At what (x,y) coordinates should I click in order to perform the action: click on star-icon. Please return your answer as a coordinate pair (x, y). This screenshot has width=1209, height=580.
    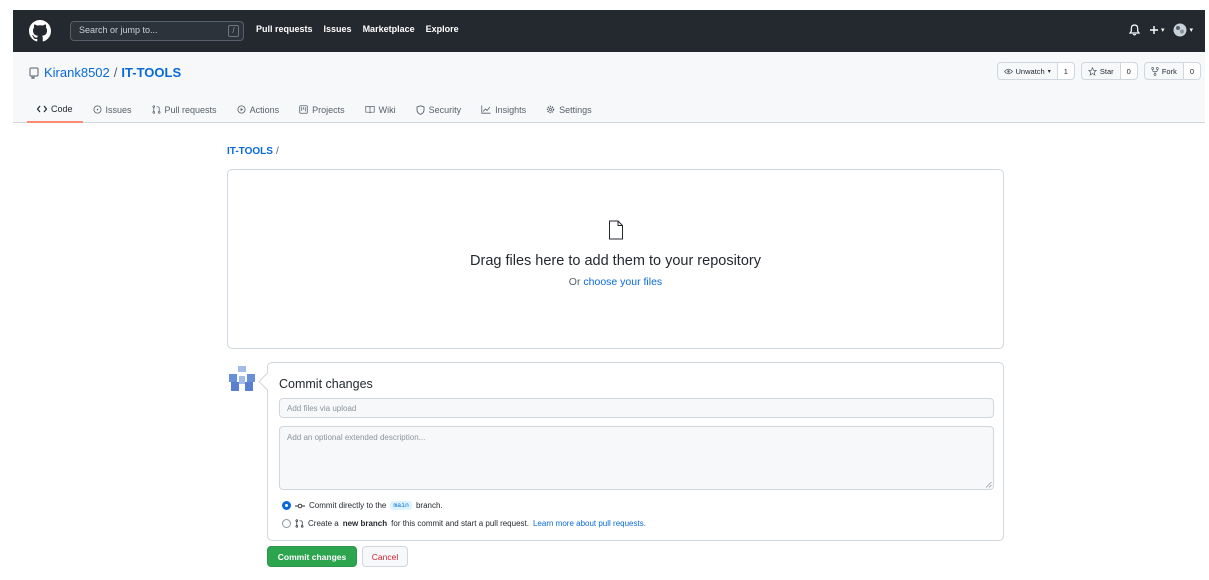
    Looking at the image, I should click on (1092, 71).